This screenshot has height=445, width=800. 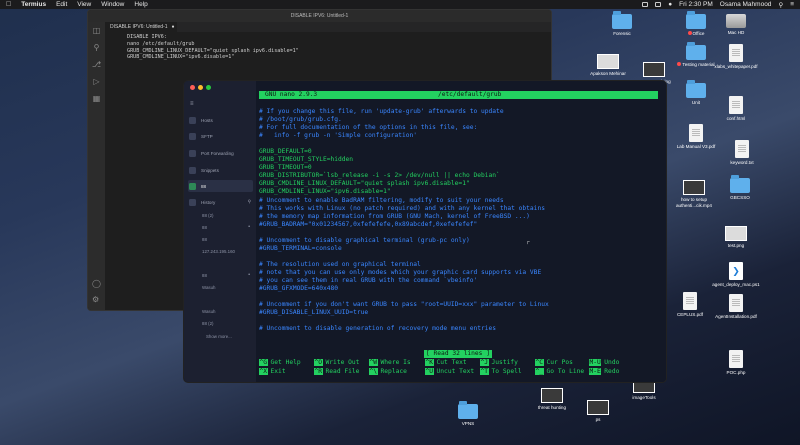 What do you see at coordinates (736, 25) in the screenshot?
I see `desktop-icon-mac-hd: Mac HD` at bounding box center [736, 25].